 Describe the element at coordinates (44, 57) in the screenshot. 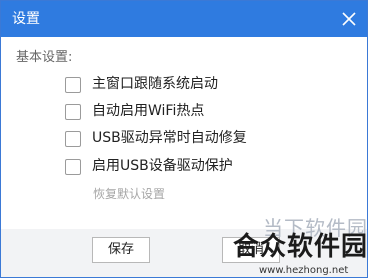

I see `basic-settings-label: 基本设置:` at that location.